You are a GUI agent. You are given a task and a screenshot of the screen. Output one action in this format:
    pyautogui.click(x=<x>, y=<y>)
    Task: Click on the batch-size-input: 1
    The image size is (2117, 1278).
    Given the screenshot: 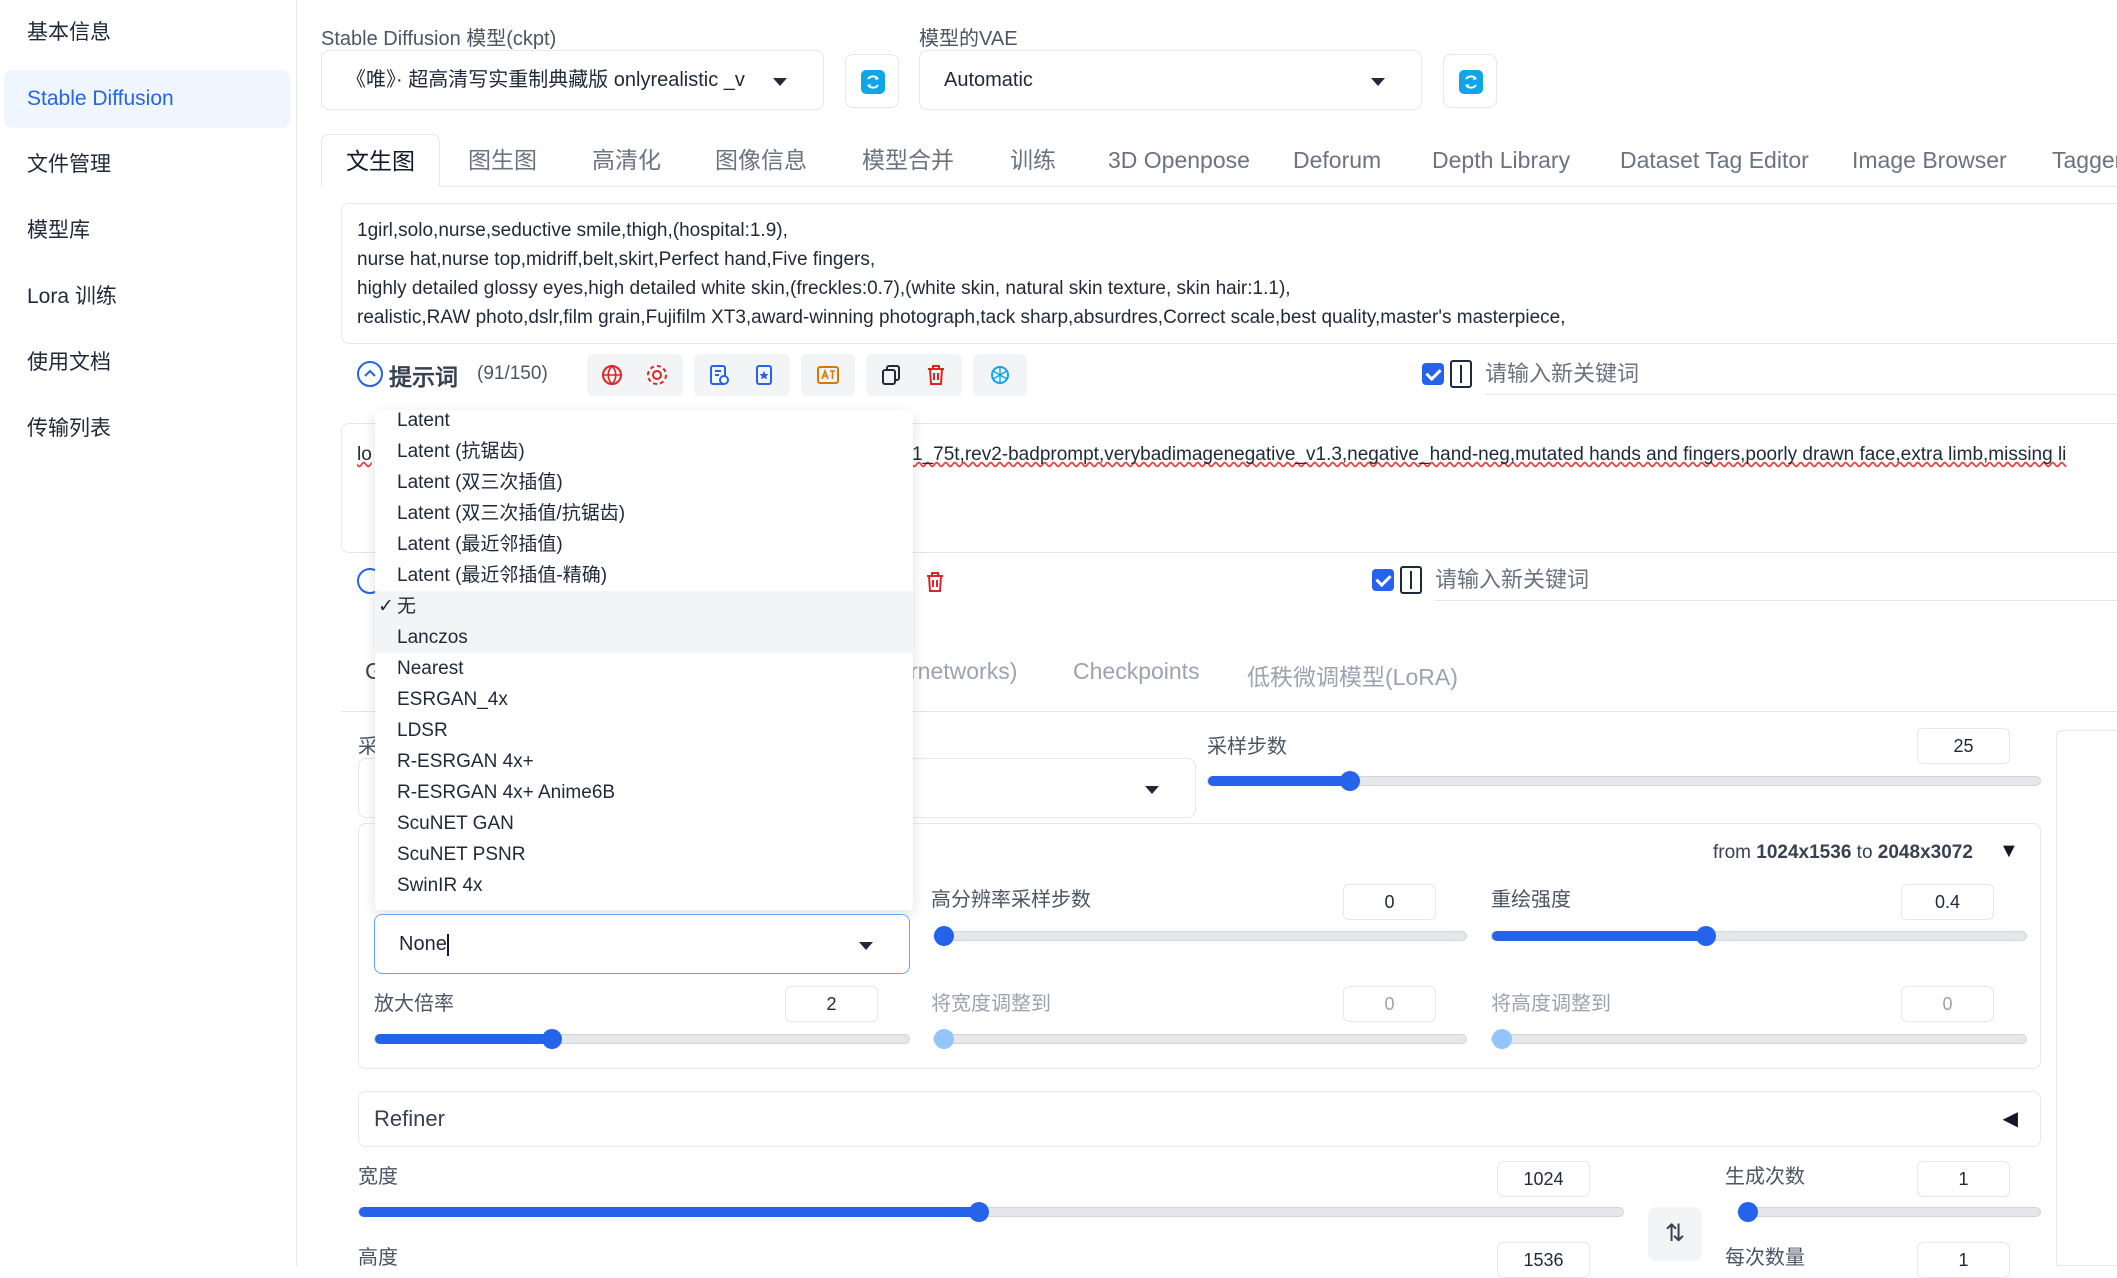 What is the action you would take?
    pyautogui.click(x=1963, y=1260)
    